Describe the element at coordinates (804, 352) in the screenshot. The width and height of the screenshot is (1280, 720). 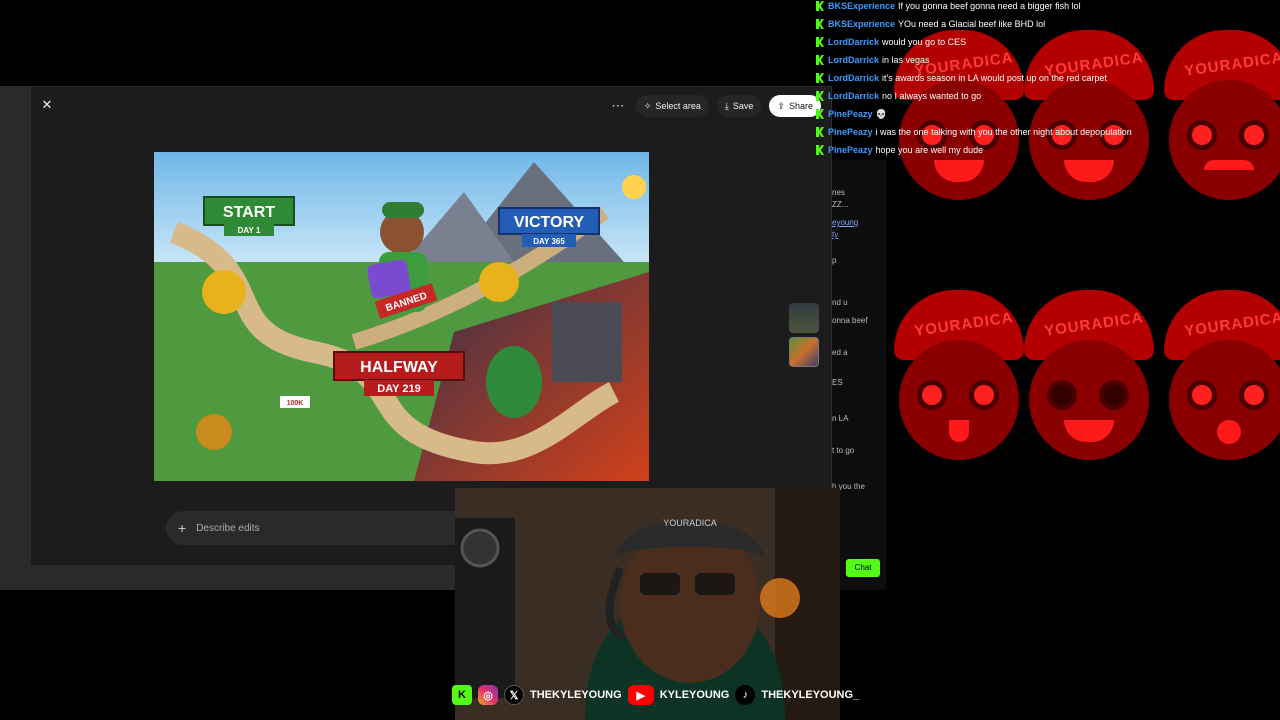
I see `thumbnail-current` at that location.